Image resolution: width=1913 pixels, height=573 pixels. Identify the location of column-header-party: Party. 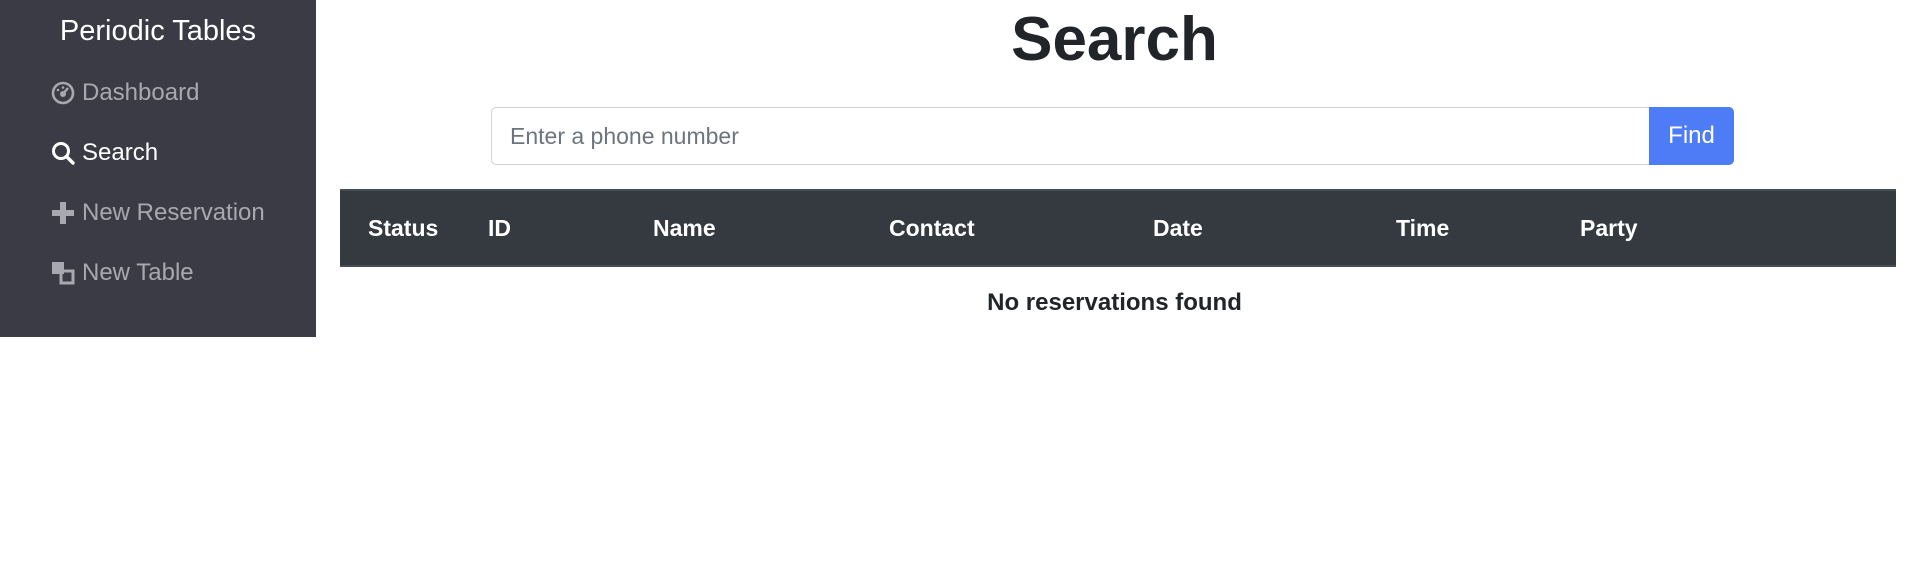
(1738, 228).